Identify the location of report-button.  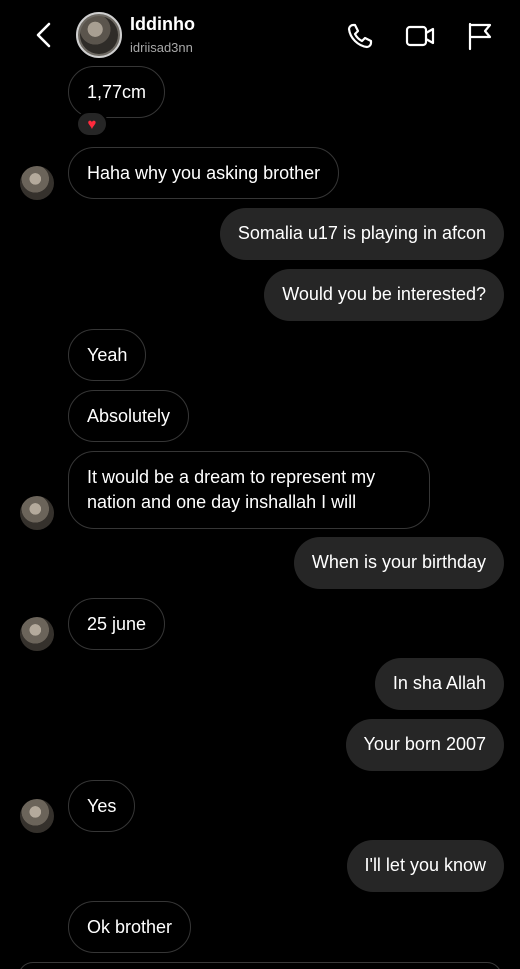
(480, 36).